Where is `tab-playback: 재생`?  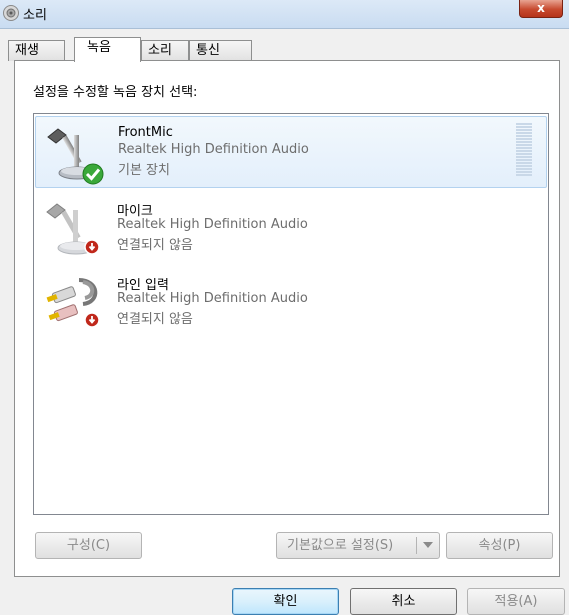 tab-playback: 재생 is located at coordinates (36, 50).